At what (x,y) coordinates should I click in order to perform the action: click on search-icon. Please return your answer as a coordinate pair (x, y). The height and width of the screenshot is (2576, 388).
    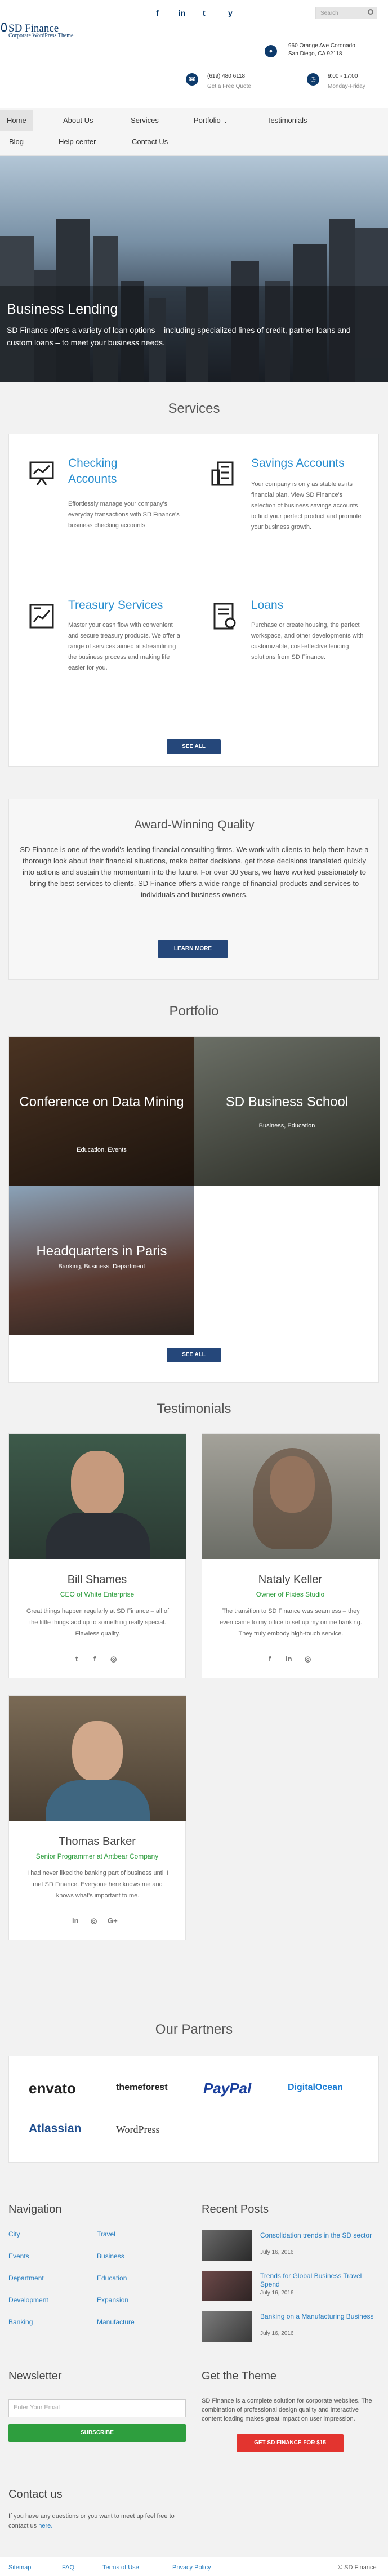
    Looking at the image, I should click on (371, 12).